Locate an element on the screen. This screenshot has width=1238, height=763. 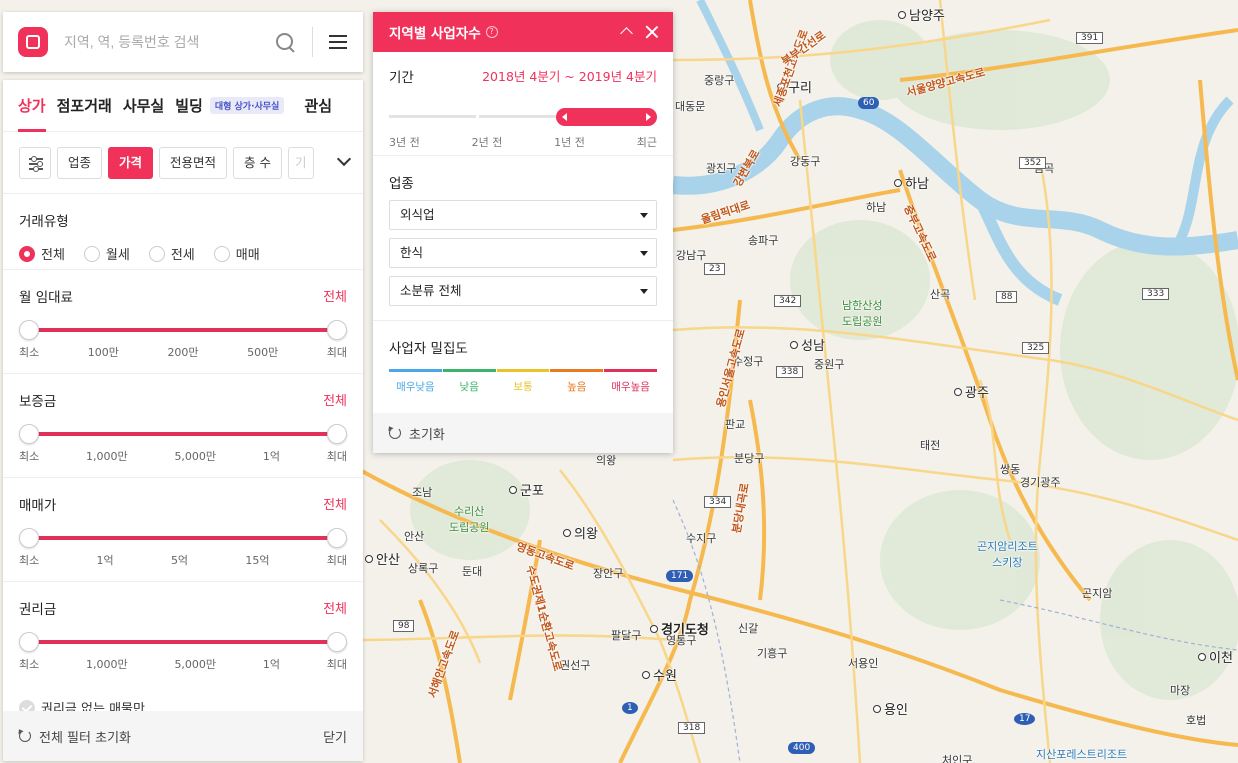
radio-label: 월세 is located at coordinates (117, 255).